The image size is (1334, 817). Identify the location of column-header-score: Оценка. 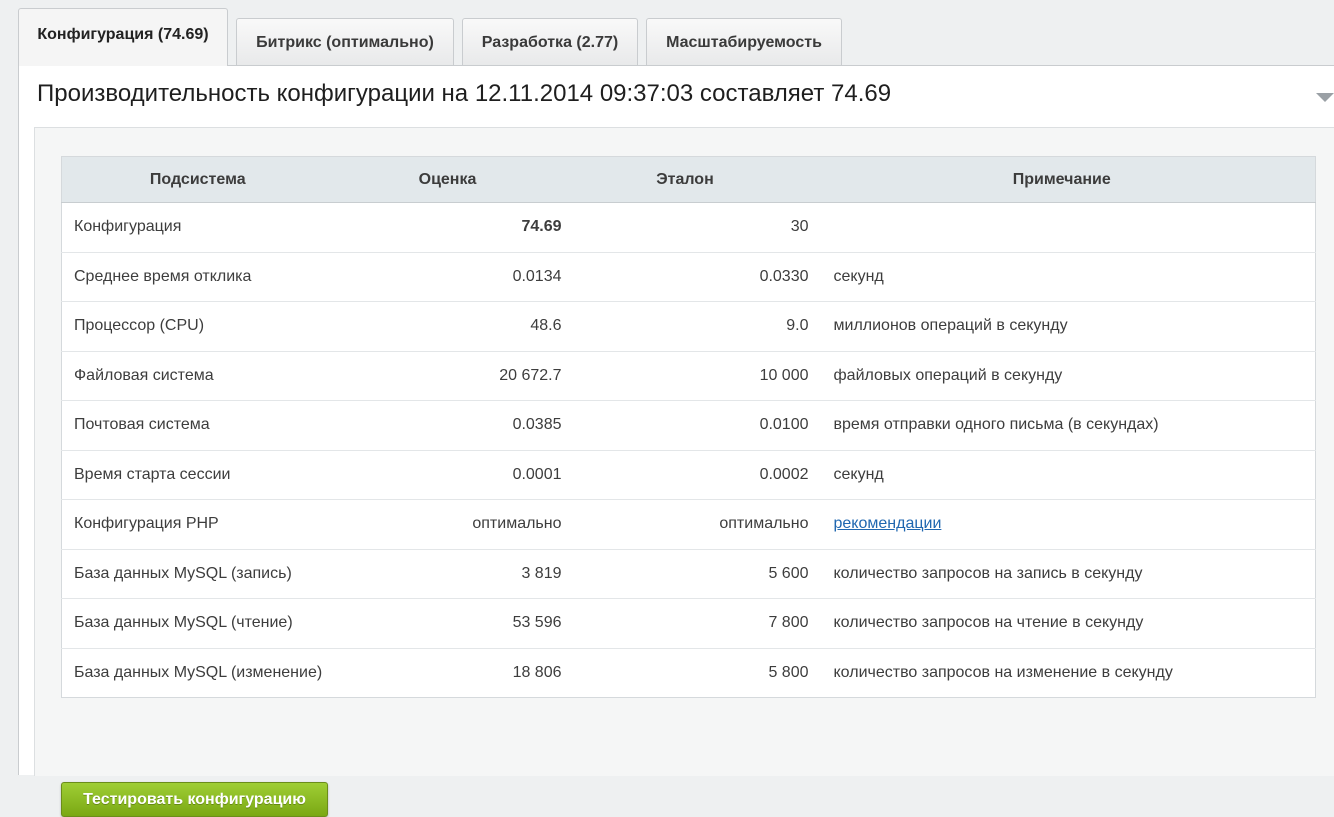
(447, 179).